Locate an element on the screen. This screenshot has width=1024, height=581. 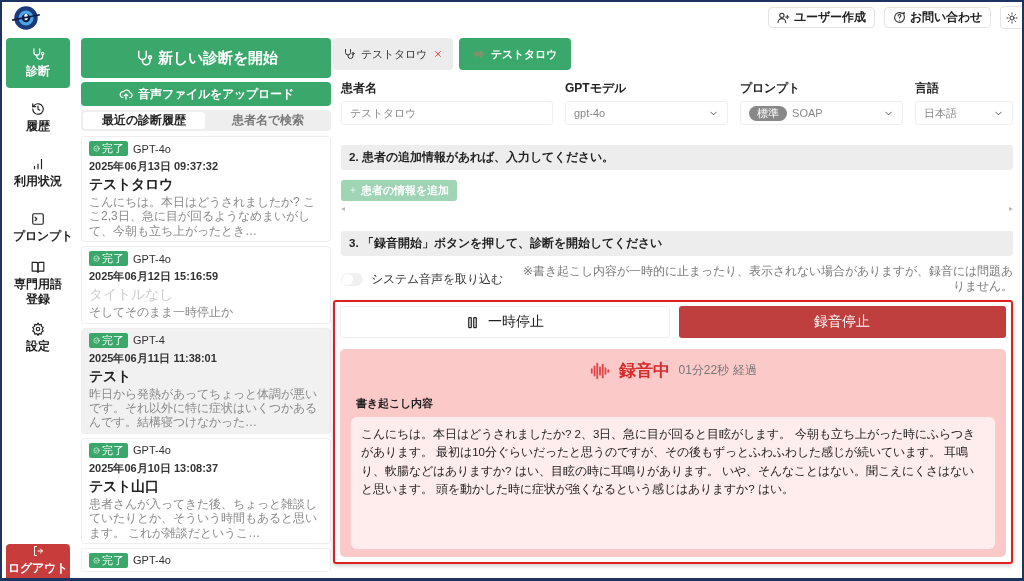
theme-toggle-button is located at coordinates (1011, 17).